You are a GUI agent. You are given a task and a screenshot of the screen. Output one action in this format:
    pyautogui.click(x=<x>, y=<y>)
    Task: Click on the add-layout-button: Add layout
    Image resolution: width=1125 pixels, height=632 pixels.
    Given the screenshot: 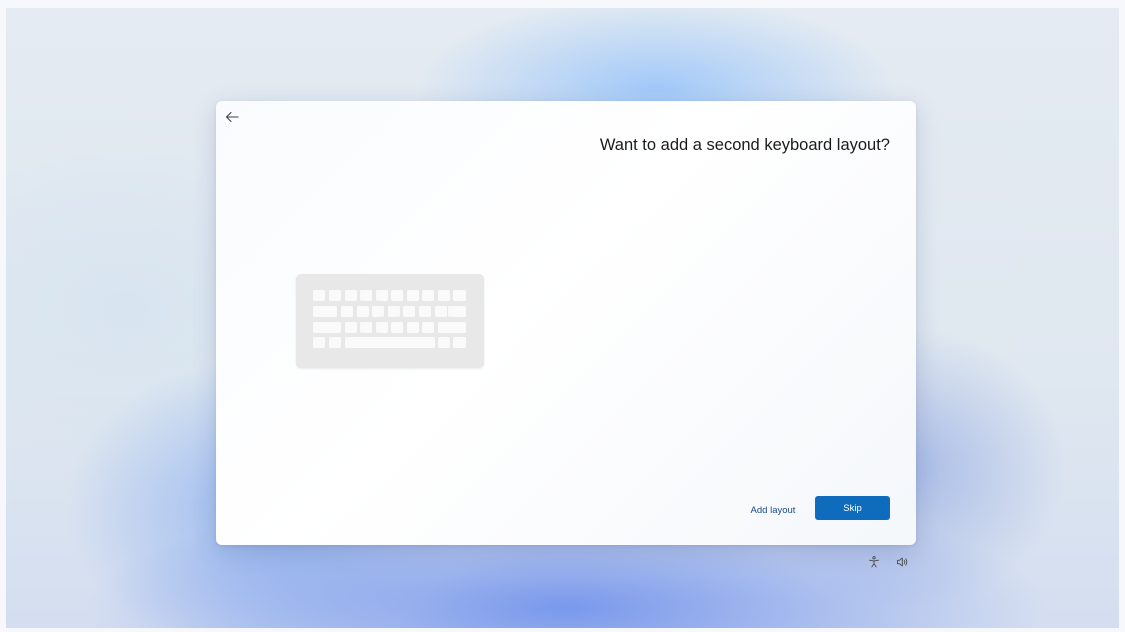 What is the action you would take?
    pyautogui.click(x=773, y=510)
    